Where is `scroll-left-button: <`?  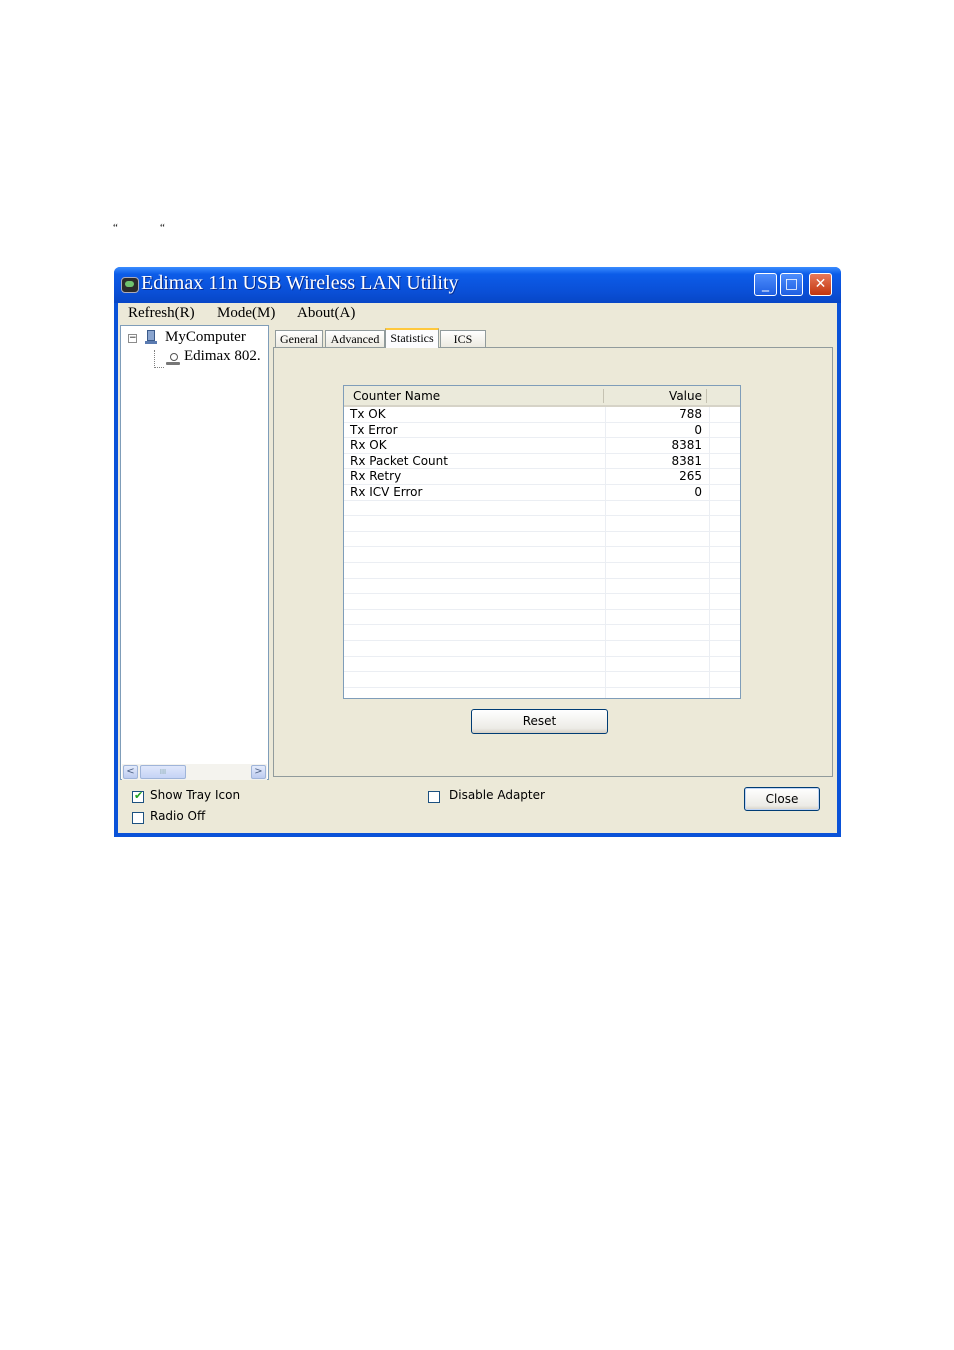 scroll-left-button: < is located at coordinates (130, 772).